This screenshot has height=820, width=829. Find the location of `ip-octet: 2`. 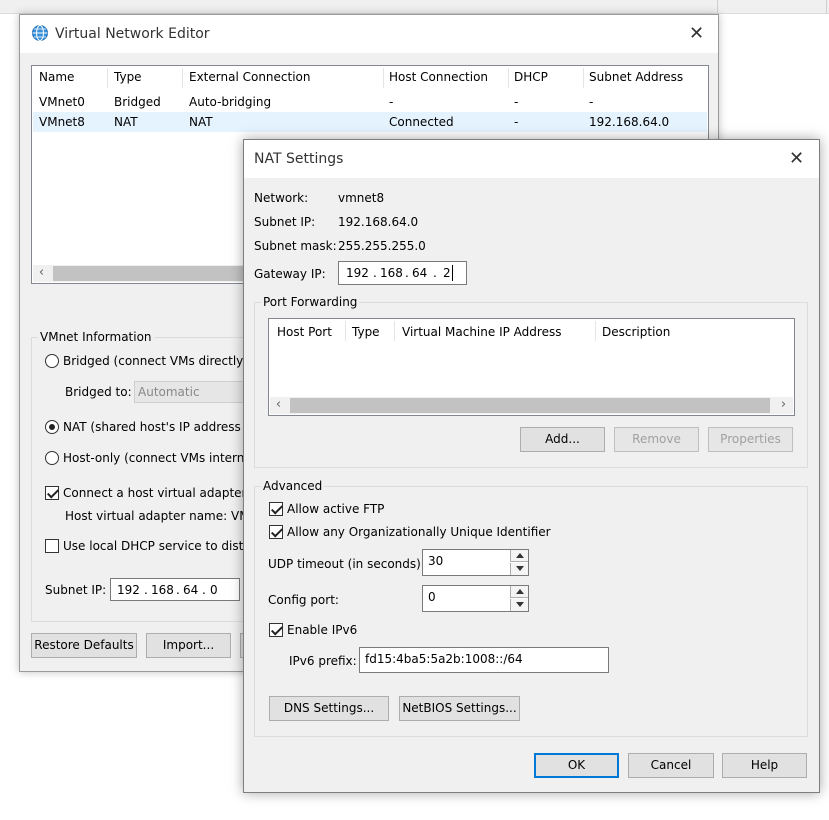

ip-octet: 2 is located at coordinates (447, 273).